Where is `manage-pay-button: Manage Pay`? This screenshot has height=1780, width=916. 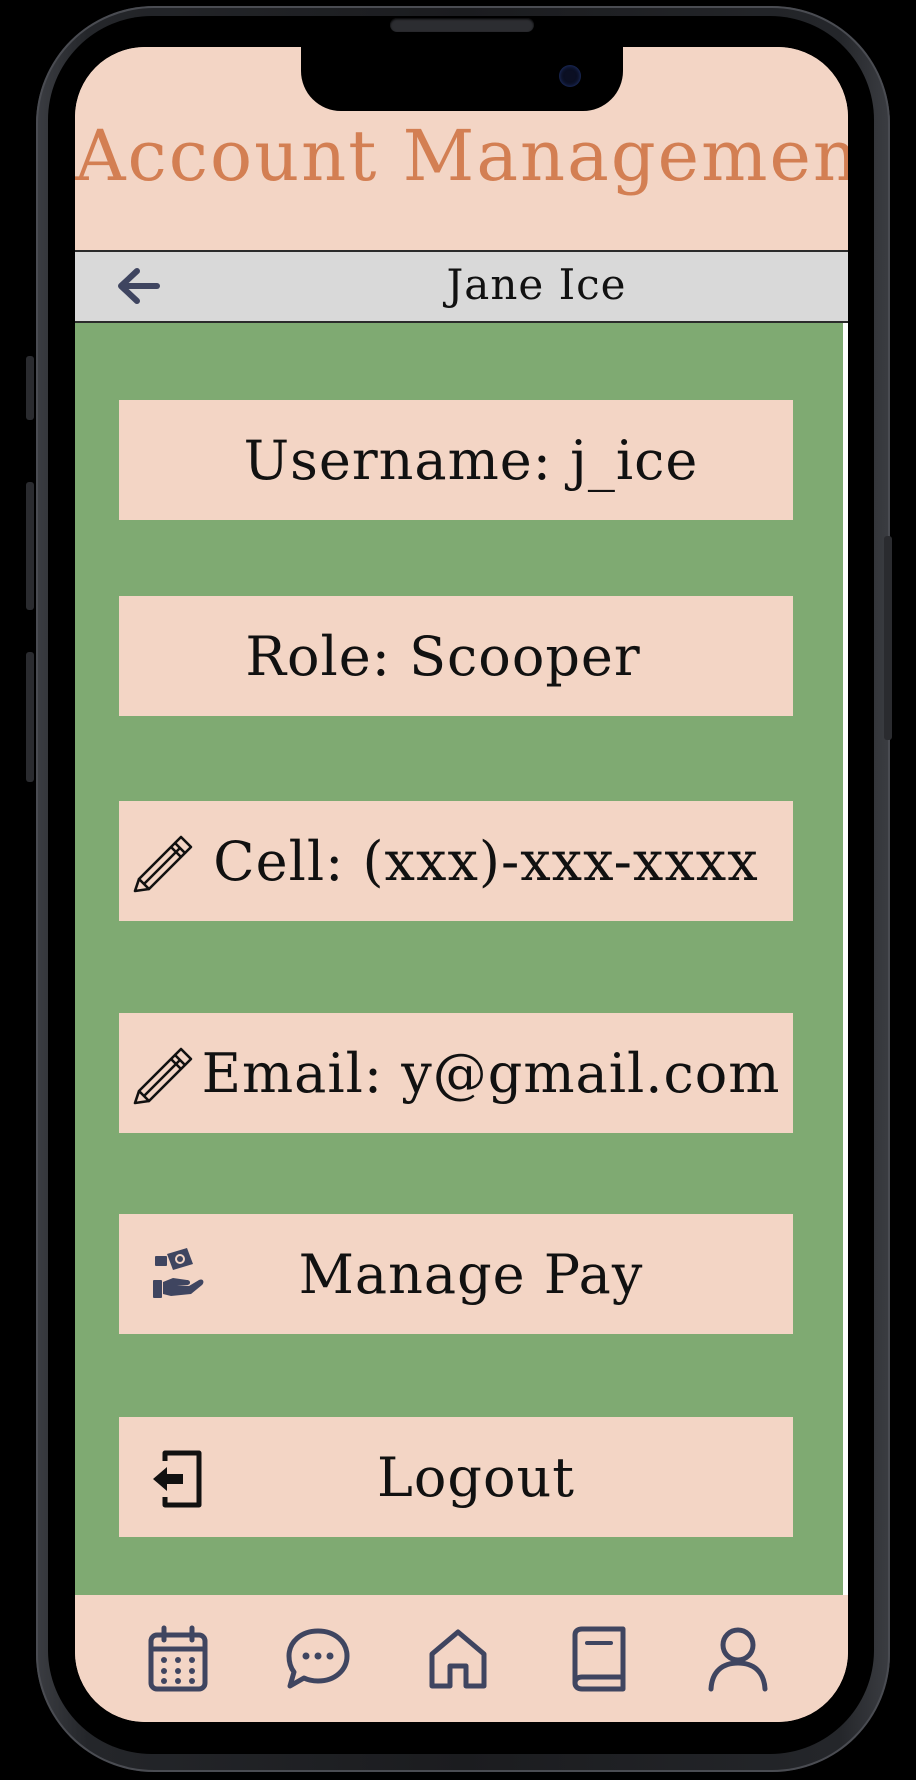
manage-pay-button: Manage Pay is located at coordinates (456, 1274).